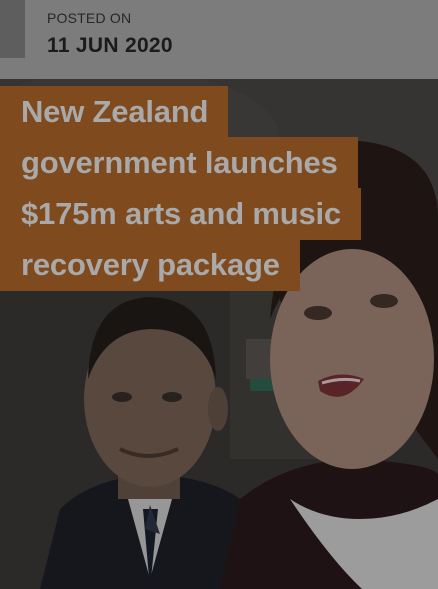 This screenshot has width=438, height=589. I want to click on headline-line: New Zealand, so click(215, 112).